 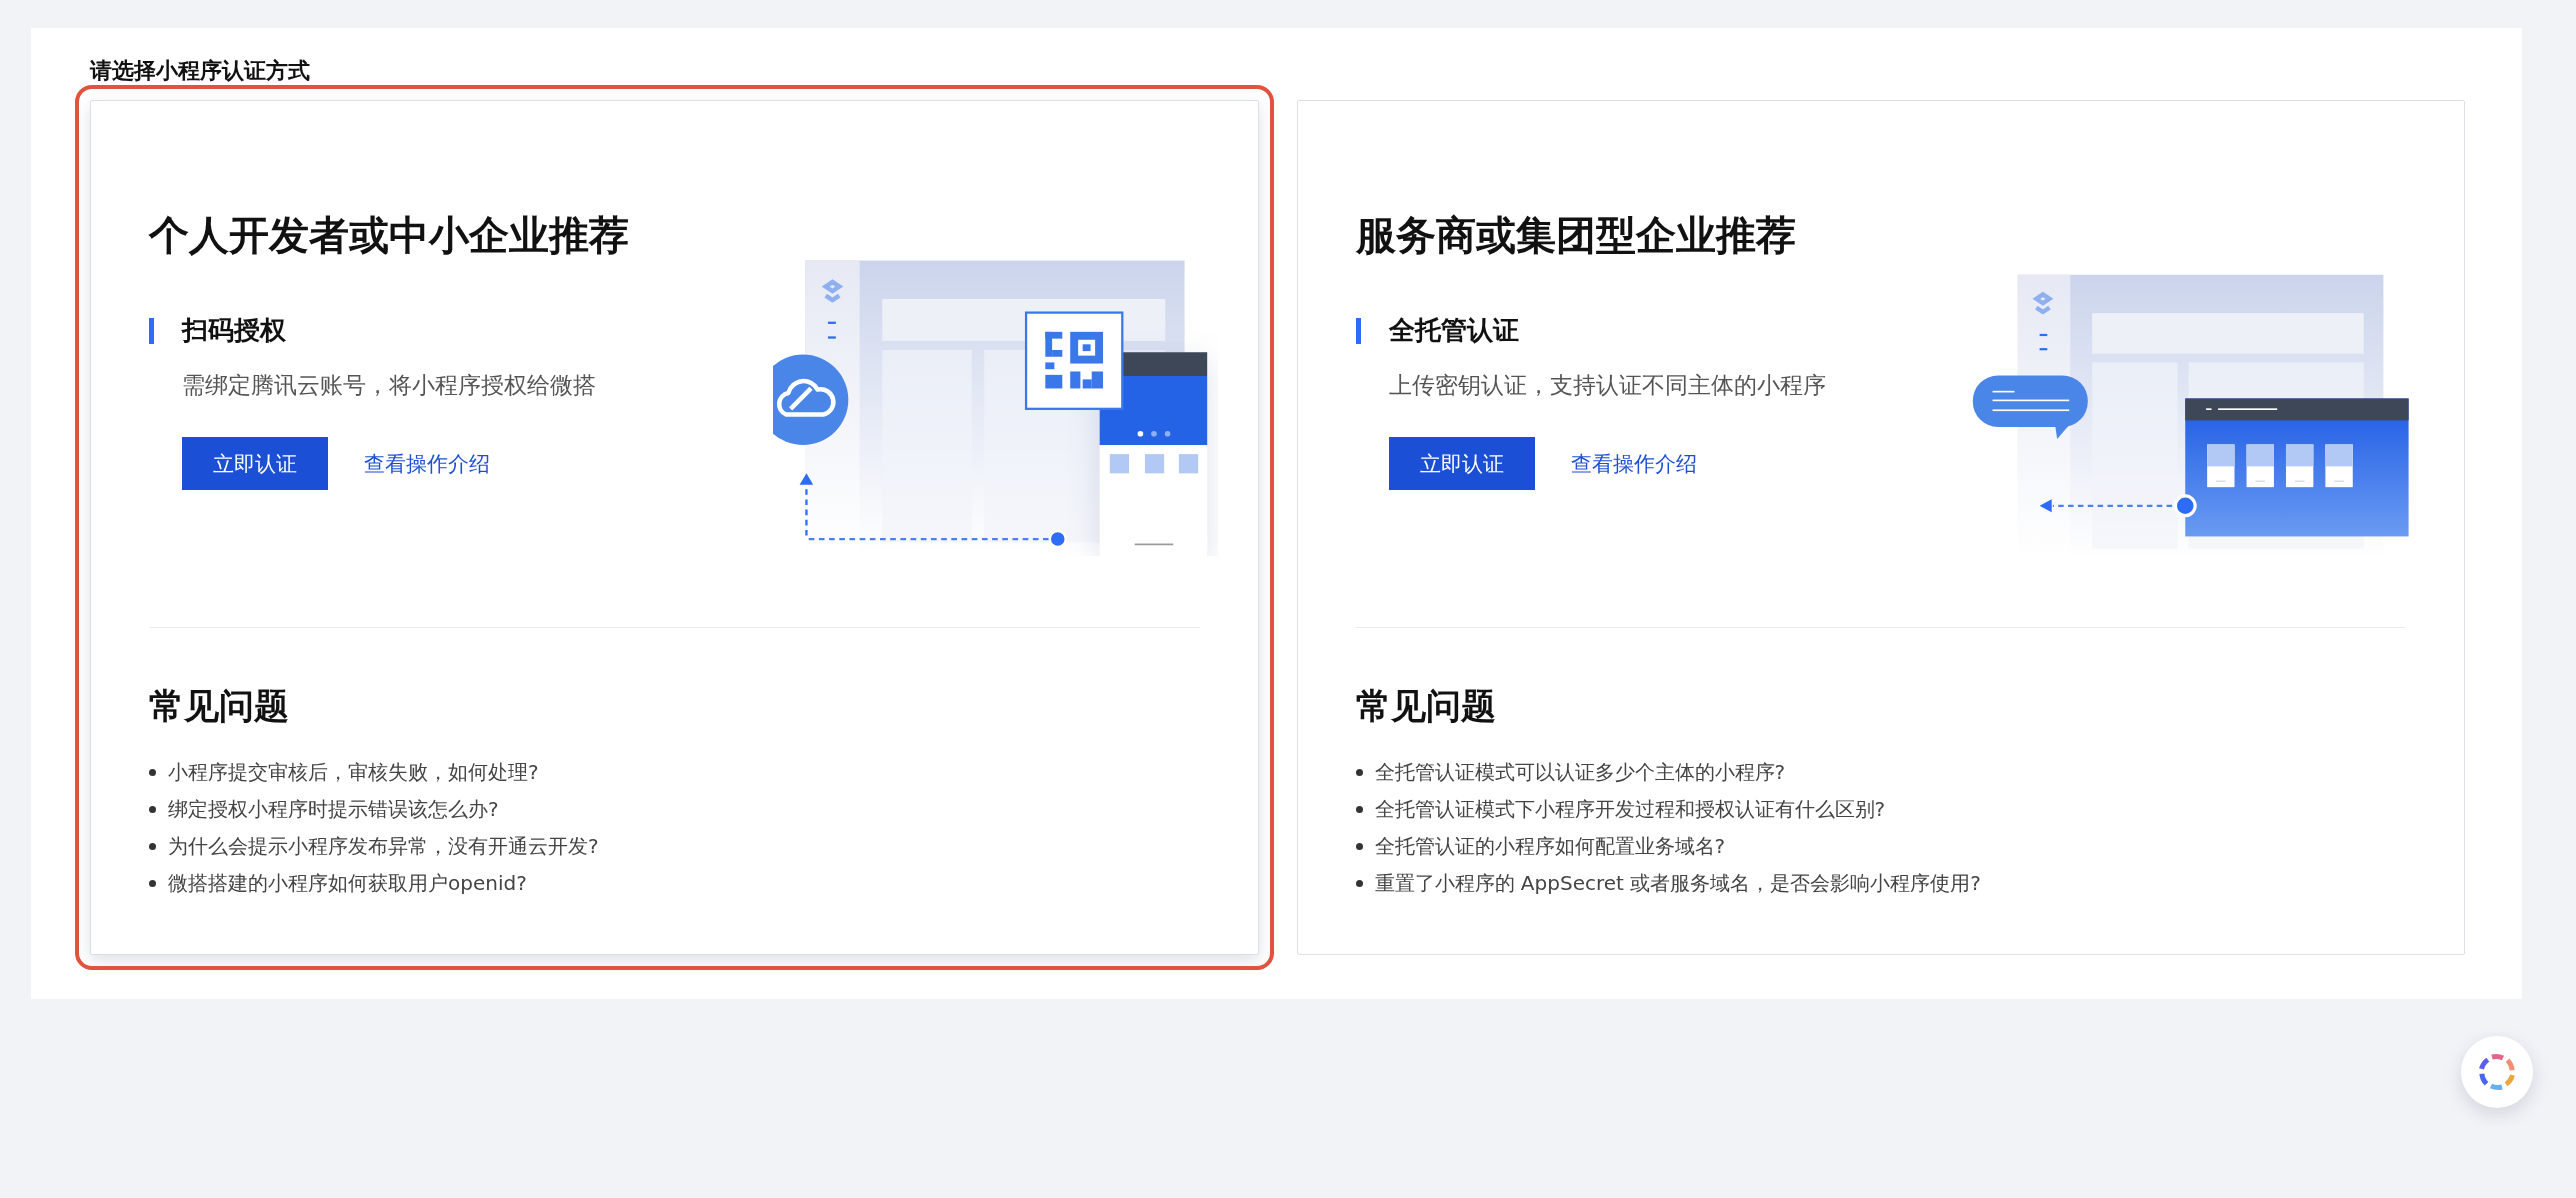 What do you see at coordinates (2497, 1072) in the screenshot?
I see `pinwheel-logo-icon` at bounding box center [2497, 1072].